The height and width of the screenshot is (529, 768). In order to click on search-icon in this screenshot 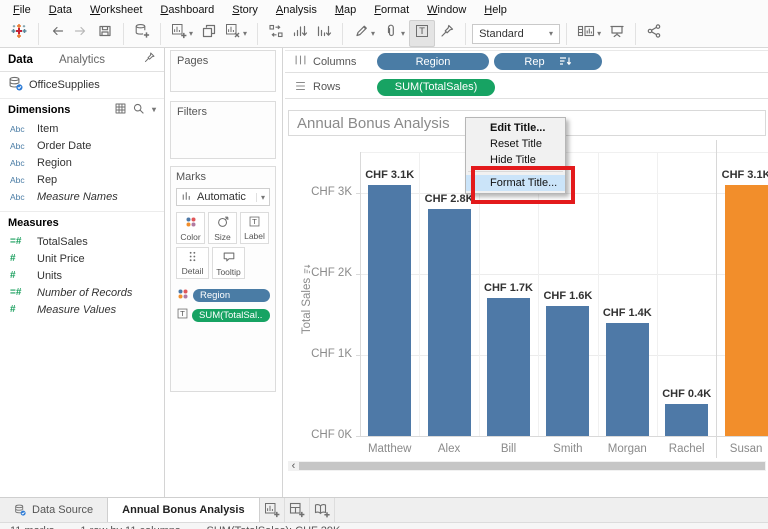, I will do `click(138, 110)`.